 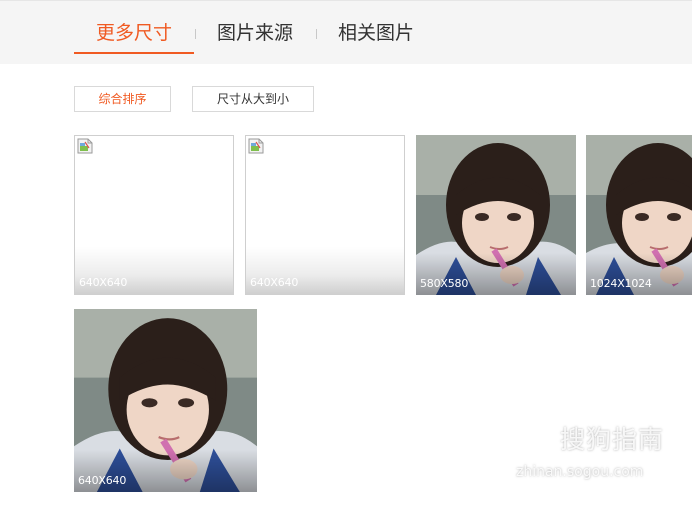 What do you see at coordinates (580, 472) in the screenshot?
I see `watermark-url: zhinan.sogou.com` at bounding box center [580, 472].